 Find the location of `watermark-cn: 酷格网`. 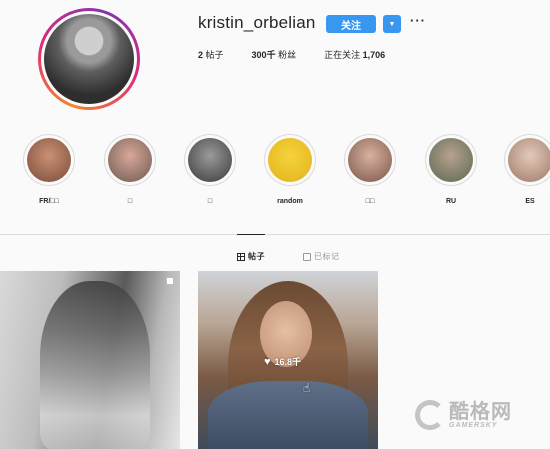

watermark-cn: 酷格网 is located at coordinates (480, 411).